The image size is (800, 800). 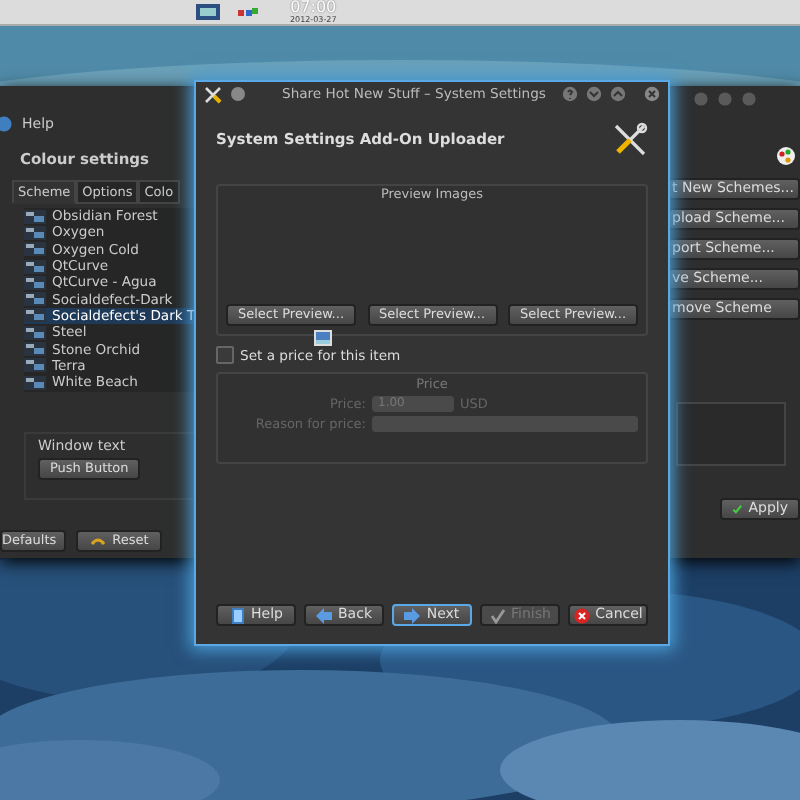 What do you see at coordinates (98, 541) in the screenshot?
I see `undo-icon` at bounding box center [98, 541].